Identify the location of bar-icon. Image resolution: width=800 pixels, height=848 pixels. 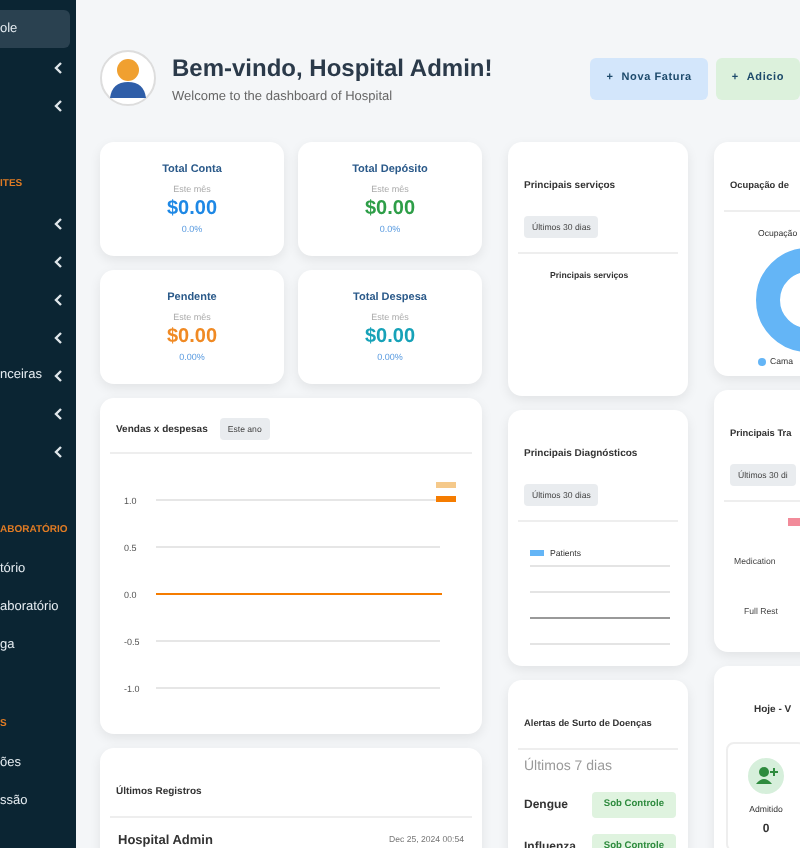
(794, 522).